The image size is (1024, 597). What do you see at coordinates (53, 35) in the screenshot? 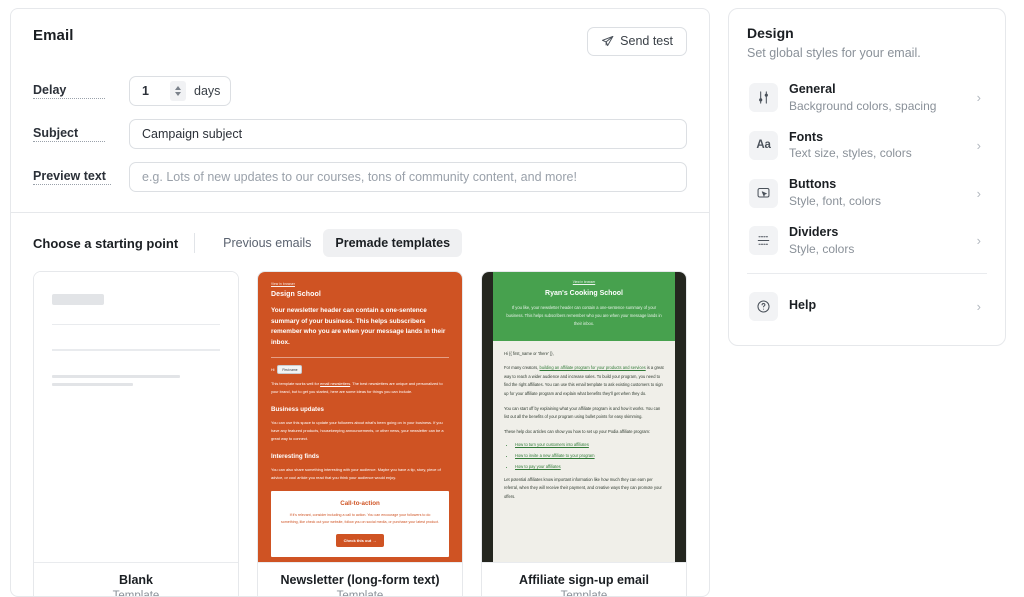
I see `page-title: Email` at bounding box center [53, 35].